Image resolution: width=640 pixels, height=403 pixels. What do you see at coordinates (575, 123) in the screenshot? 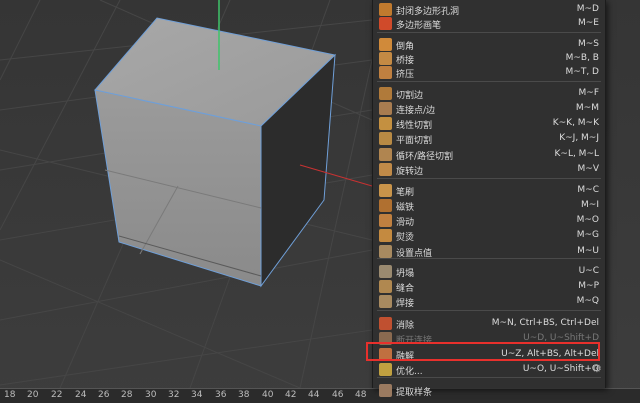
I see `menu-item-shortcut: K~K, M~K` at bounding box center [575, 123].